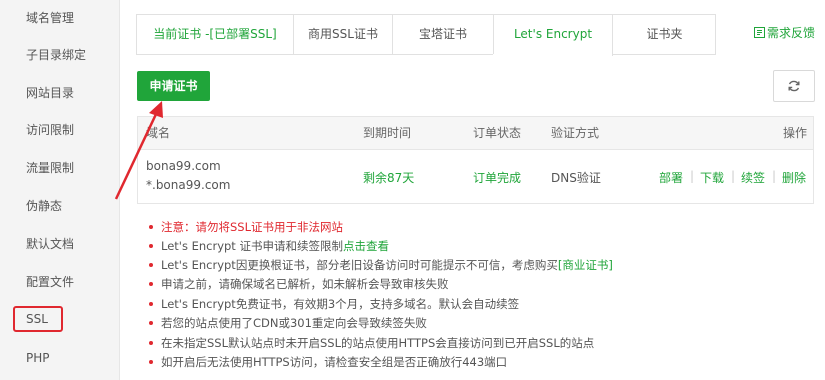 The image size is (825, 380). What do you see at coordinates (575, 133) in the screenshot?
I see `col-verify: 验证方式` at bounding box center [575, 133].